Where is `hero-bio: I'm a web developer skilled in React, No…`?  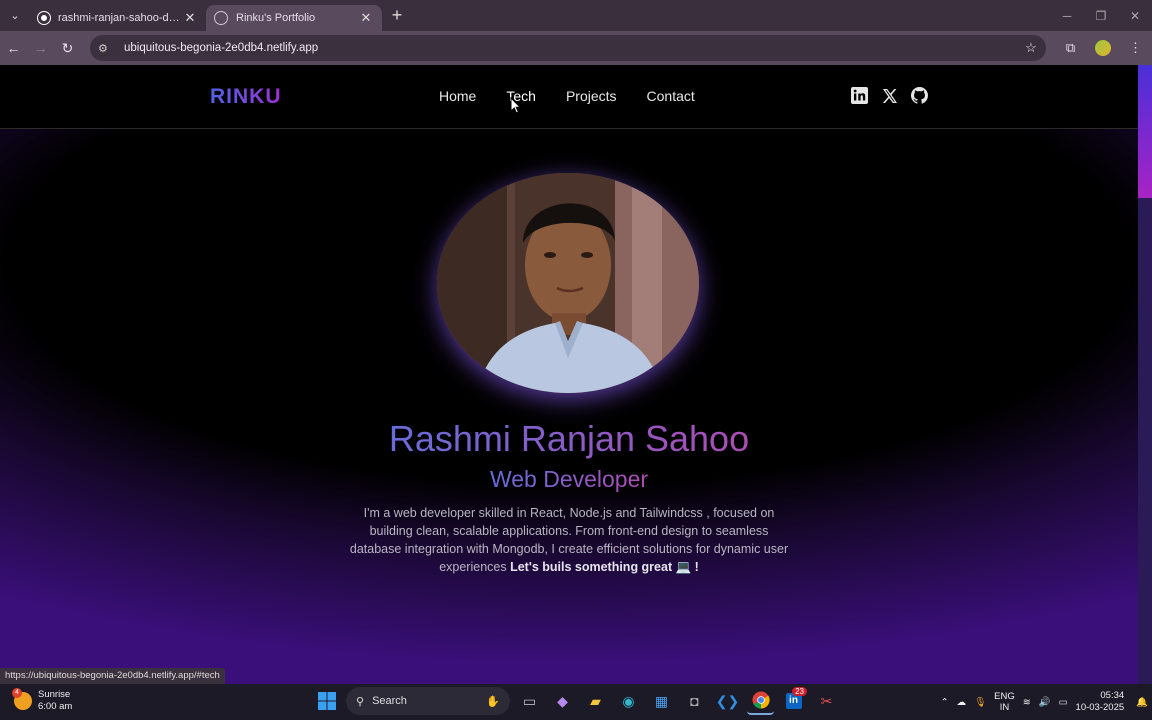
hero-bio: I'm a web developer skilled in React, No… is located at coordinates (569, 540).